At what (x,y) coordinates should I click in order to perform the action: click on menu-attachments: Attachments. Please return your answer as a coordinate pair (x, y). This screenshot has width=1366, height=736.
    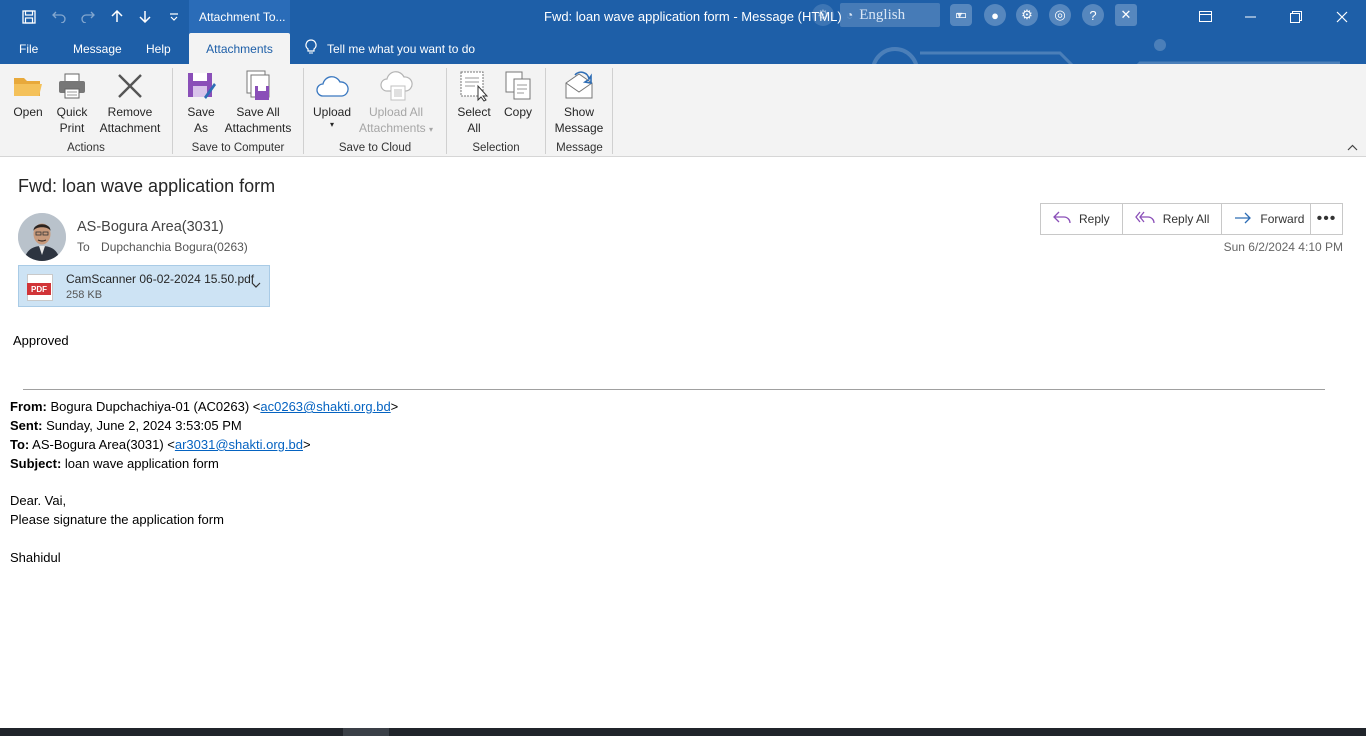
    Looking at the image, I should click on (239, 48).